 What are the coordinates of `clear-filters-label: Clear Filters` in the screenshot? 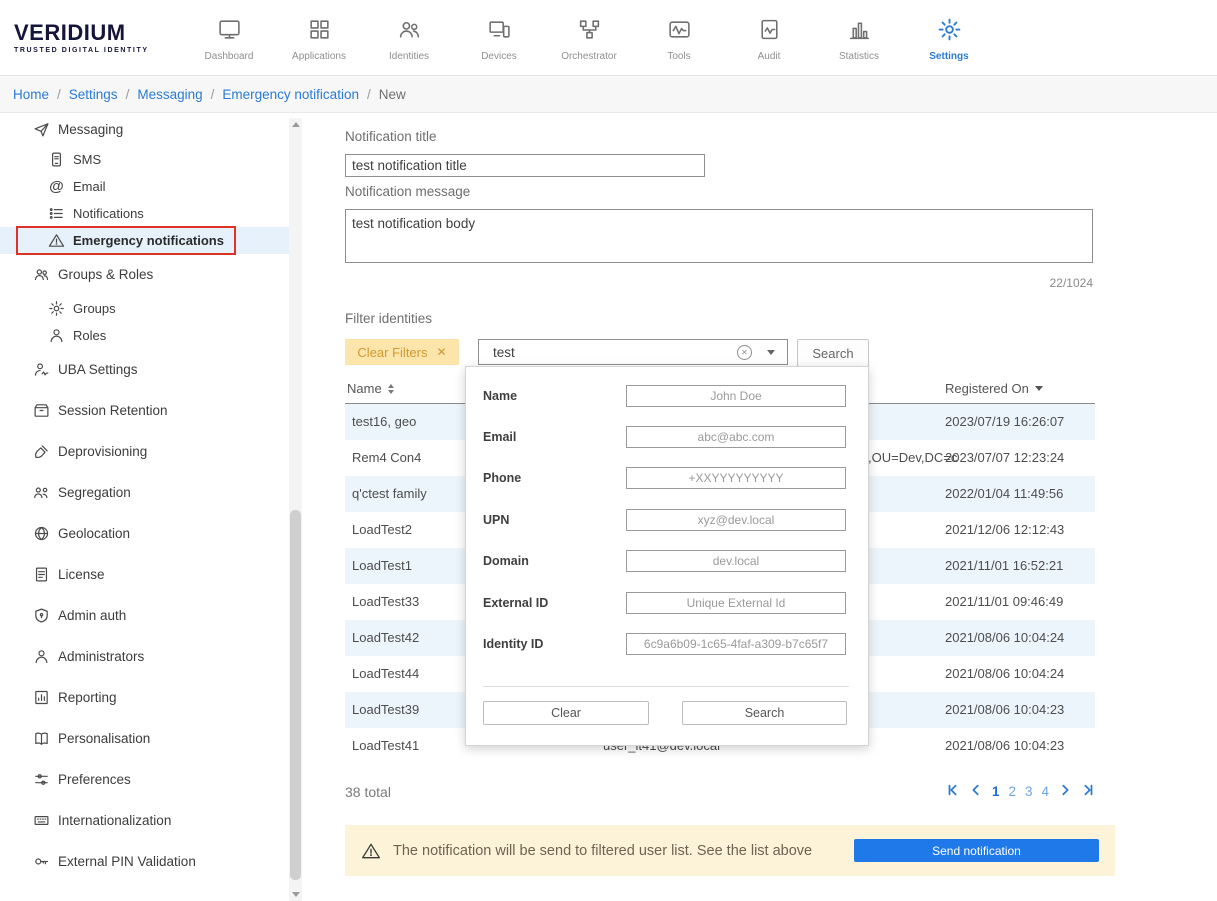 It's located at (392, 352).